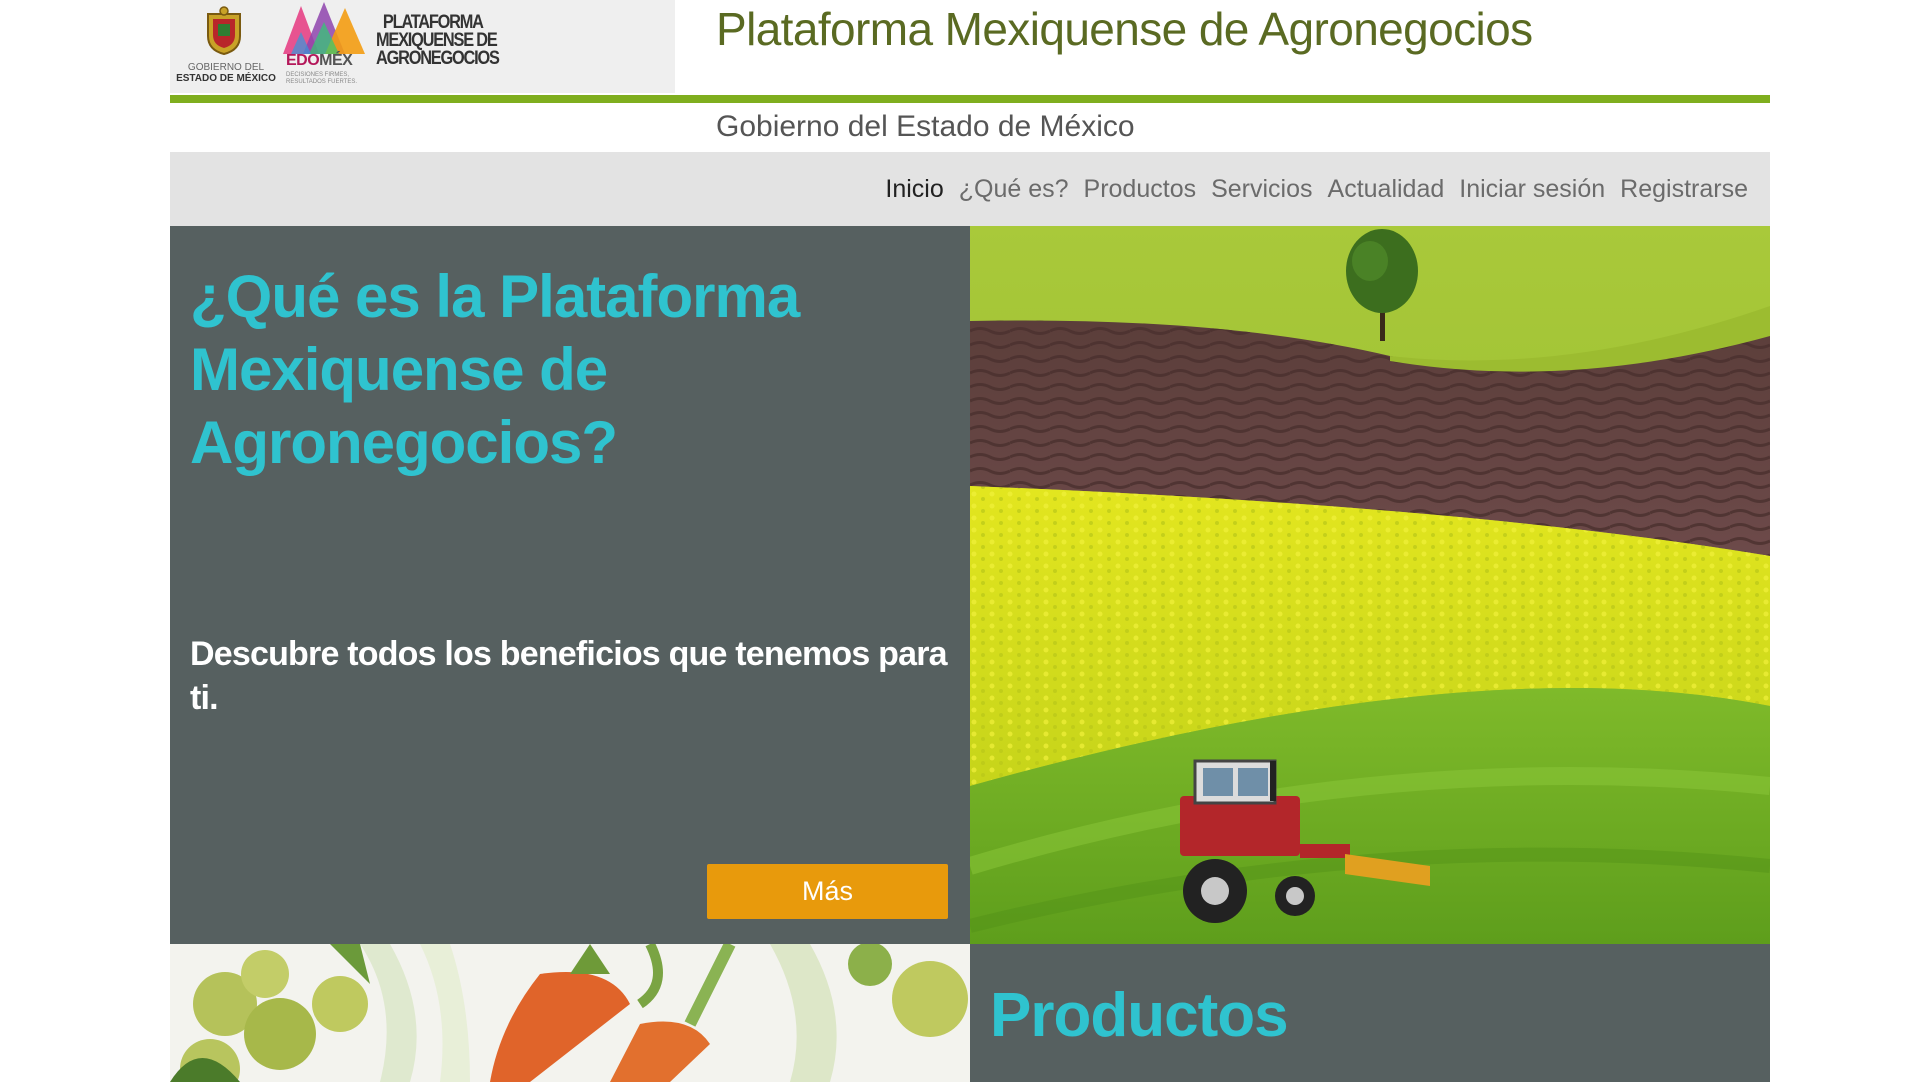 This screenshot has width=1920, height=1082. What do you see at coordinates (1139, 1015) in the screenshot?
I see `productos-heading: Productos` at bounding box center [1139, 1015].